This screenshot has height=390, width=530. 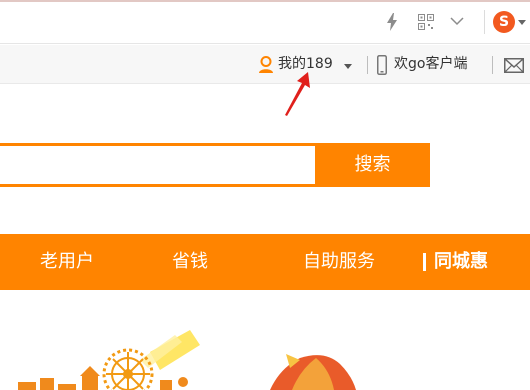 What do you see at coordinates (372, 165) in the screenshot?
I see `search-button: 搜索` at bounding box center [372, 165].